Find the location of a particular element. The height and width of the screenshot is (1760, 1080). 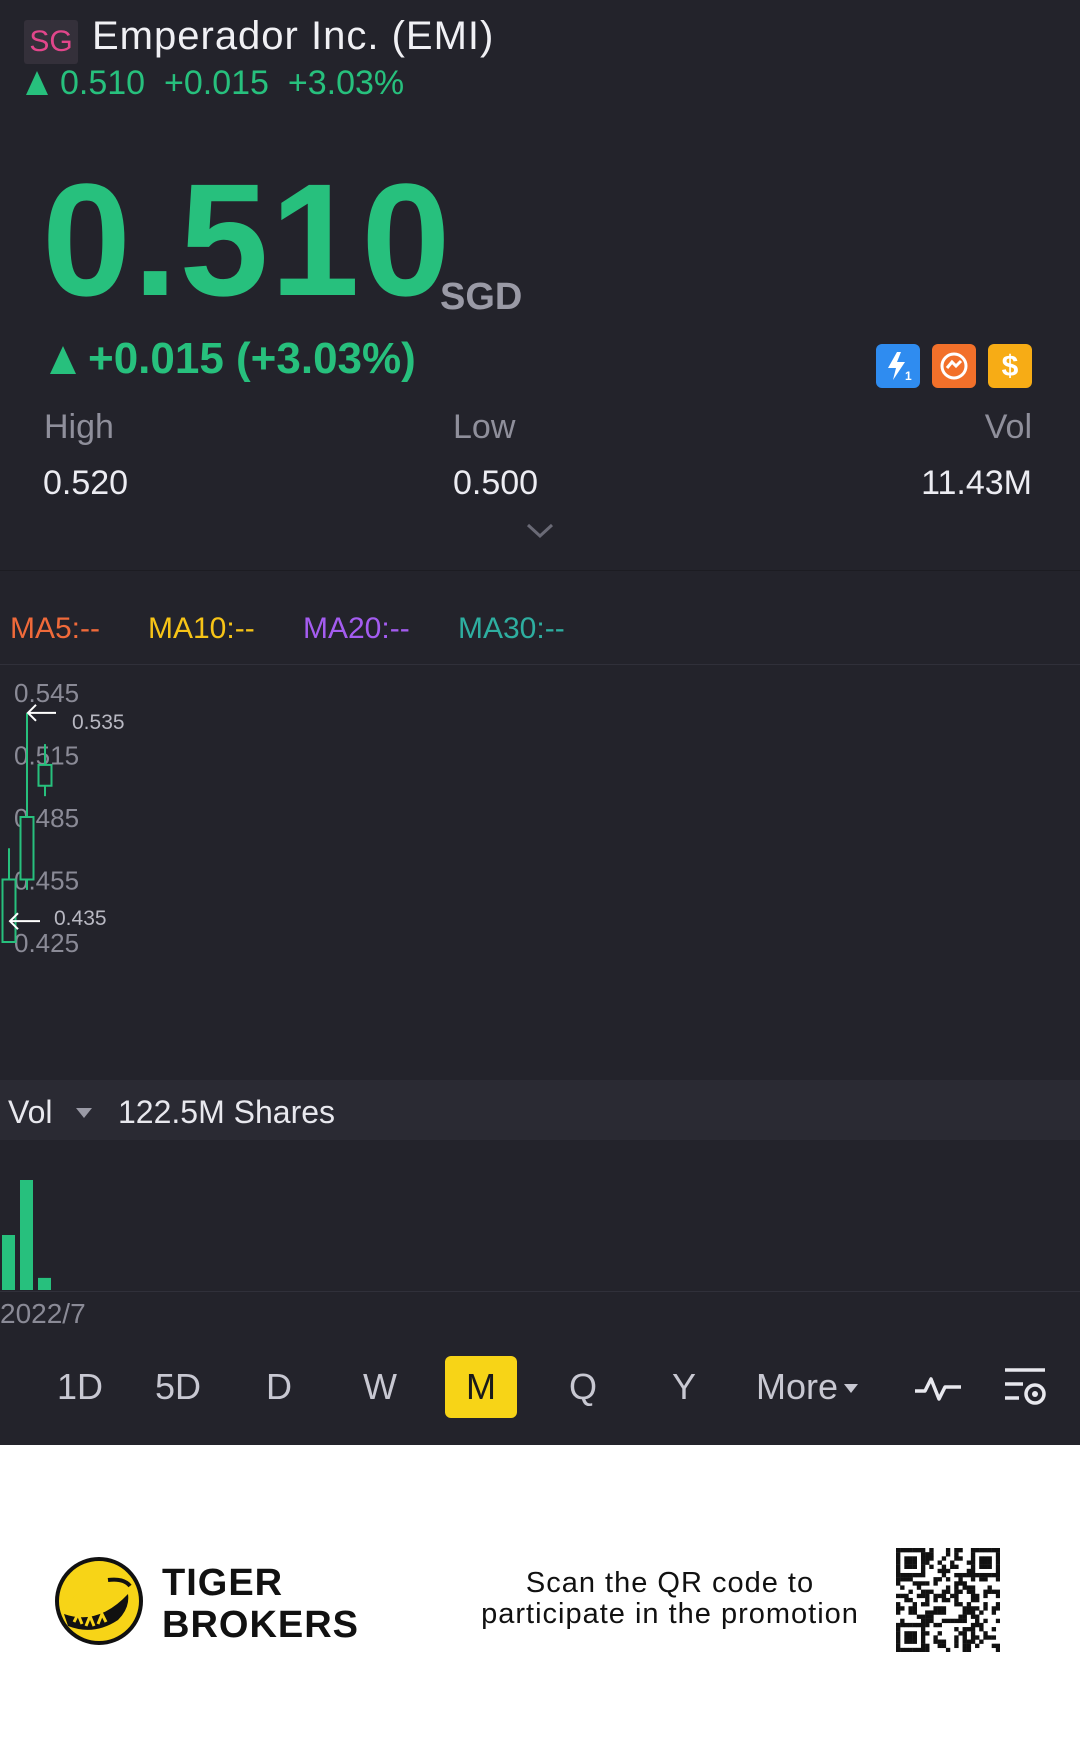

promo-line-2: participate in the promotion is located at coordinates (670, 1614).